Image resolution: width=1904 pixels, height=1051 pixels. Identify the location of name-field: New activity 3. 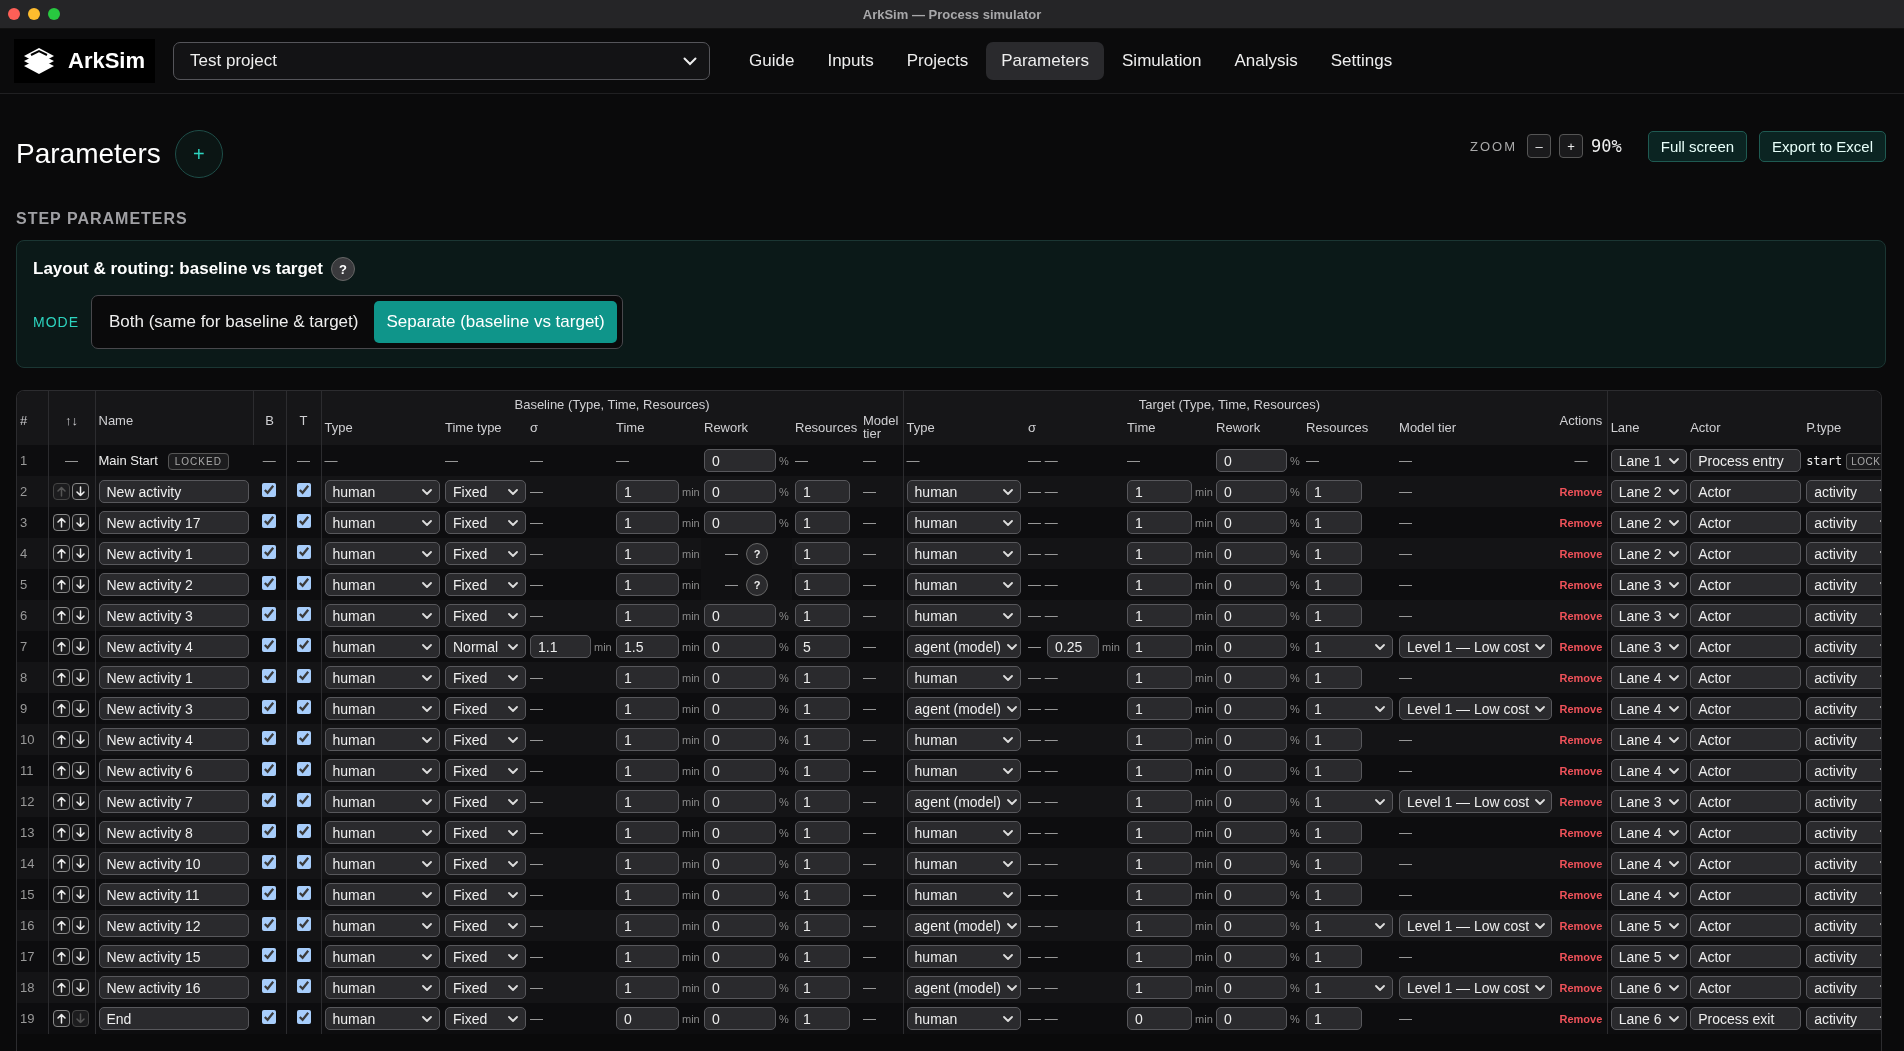
(173, 708).